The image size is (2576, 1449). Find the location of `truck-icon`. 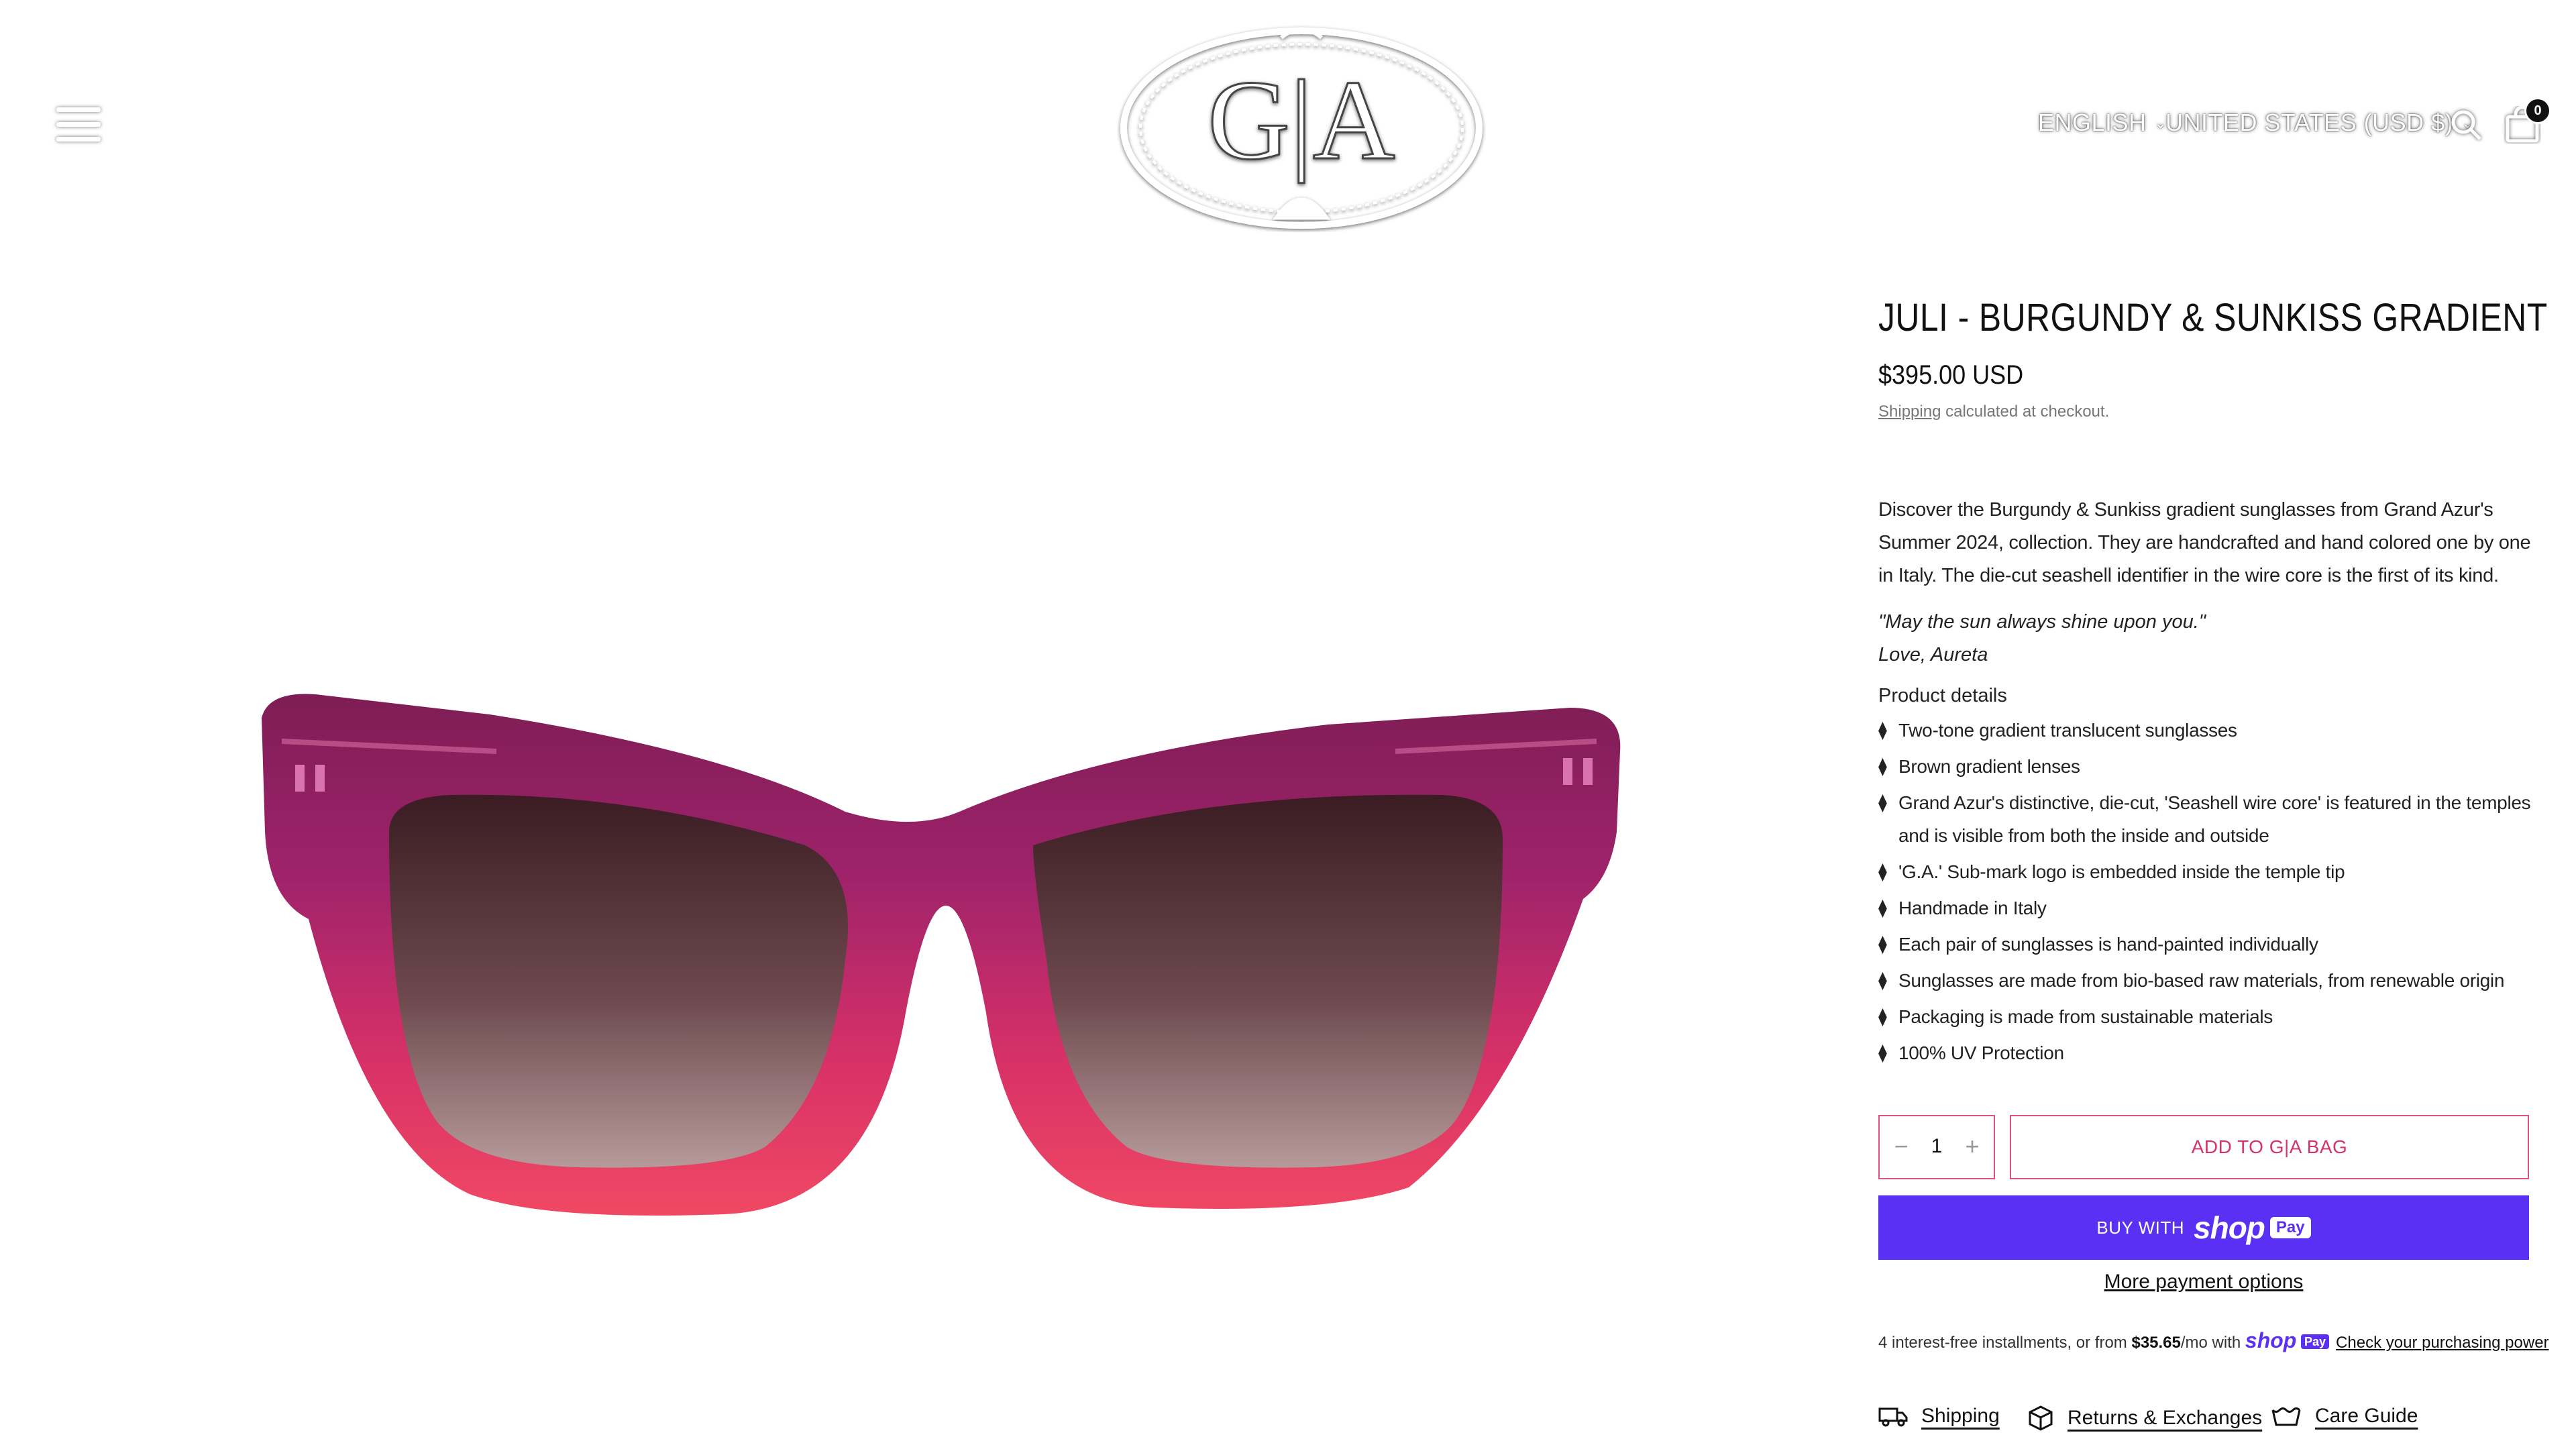

truck-icon is located at coordinates (1893, 1417).